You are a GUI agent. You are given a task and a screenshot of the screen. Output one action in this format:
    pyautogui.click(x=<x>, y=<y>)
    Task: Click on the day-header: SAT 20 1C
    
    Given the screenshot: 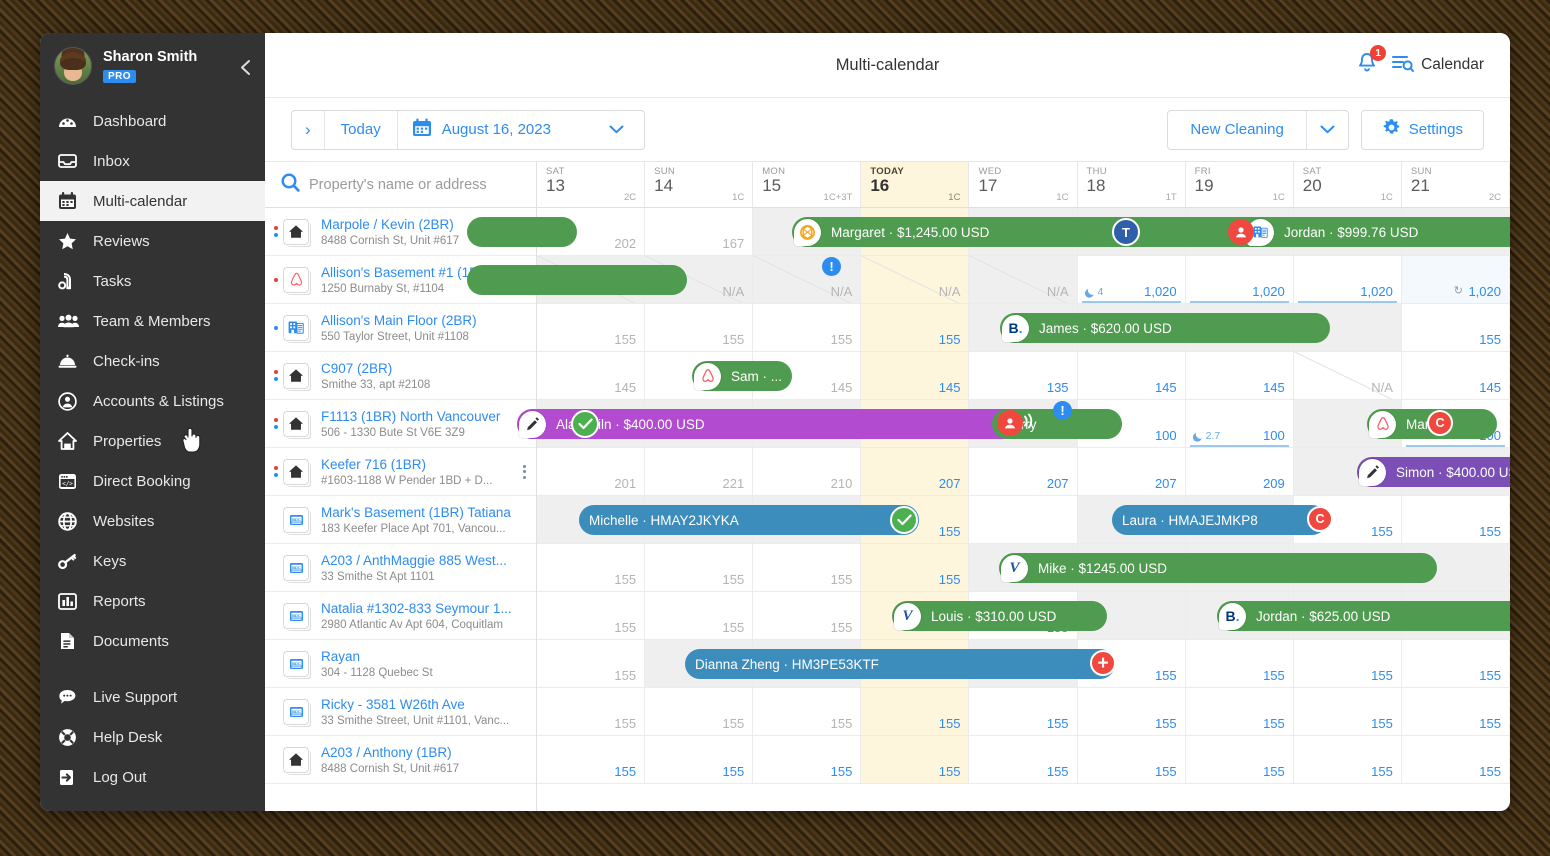 What is the action you would take?
    pyautogui.click(x=1348, y=184)
    